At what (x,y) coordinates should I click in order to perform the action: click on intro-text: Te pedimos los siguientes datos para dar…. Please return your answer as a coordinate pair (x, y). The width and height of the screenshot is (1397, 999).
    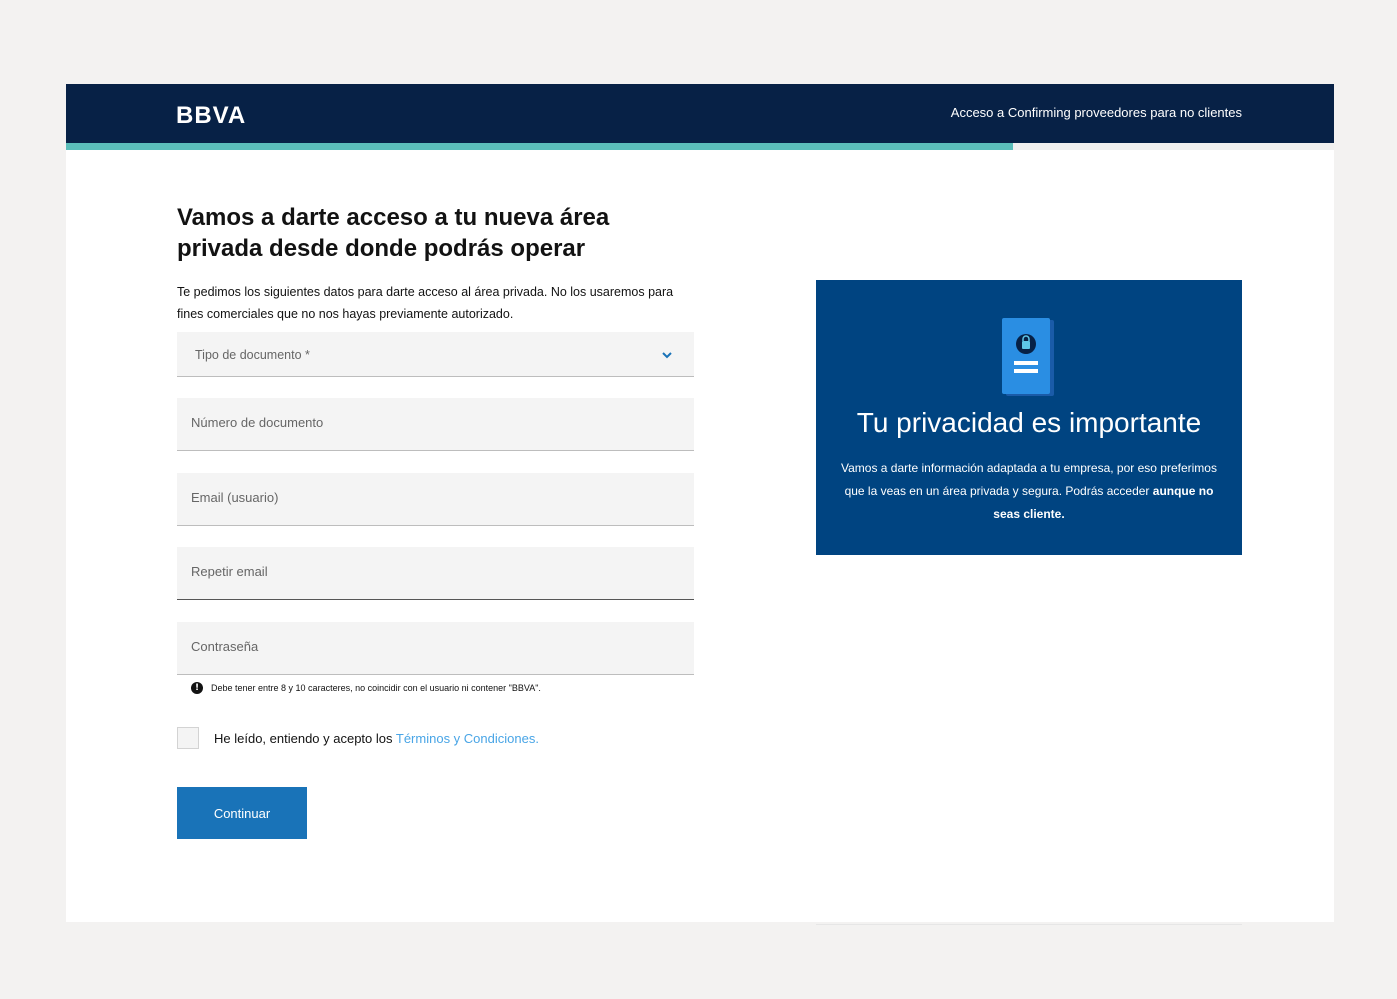
    Looking at the image, I should click on (425, 303).